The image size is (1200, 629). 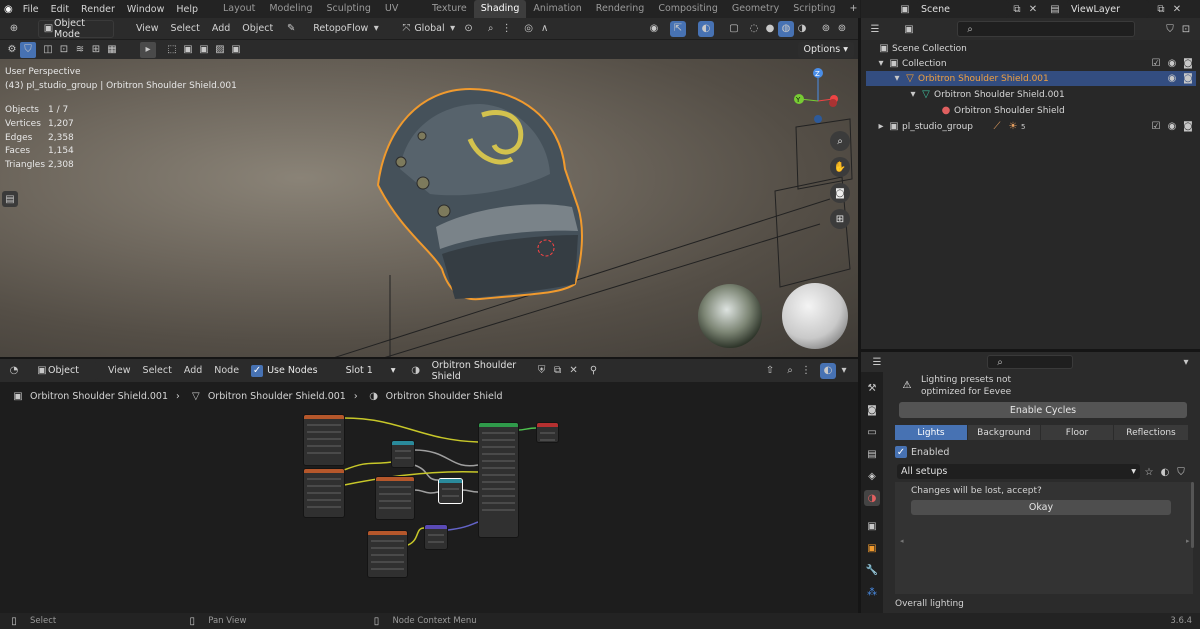 I want to click on tab-scripting: Scripting, so click(x=814, y=9).